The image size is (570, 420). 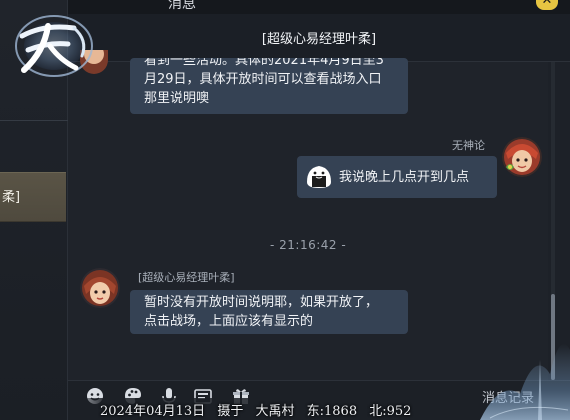 I want to click on capture-location: 大禹村, so click(x=275, y=411).